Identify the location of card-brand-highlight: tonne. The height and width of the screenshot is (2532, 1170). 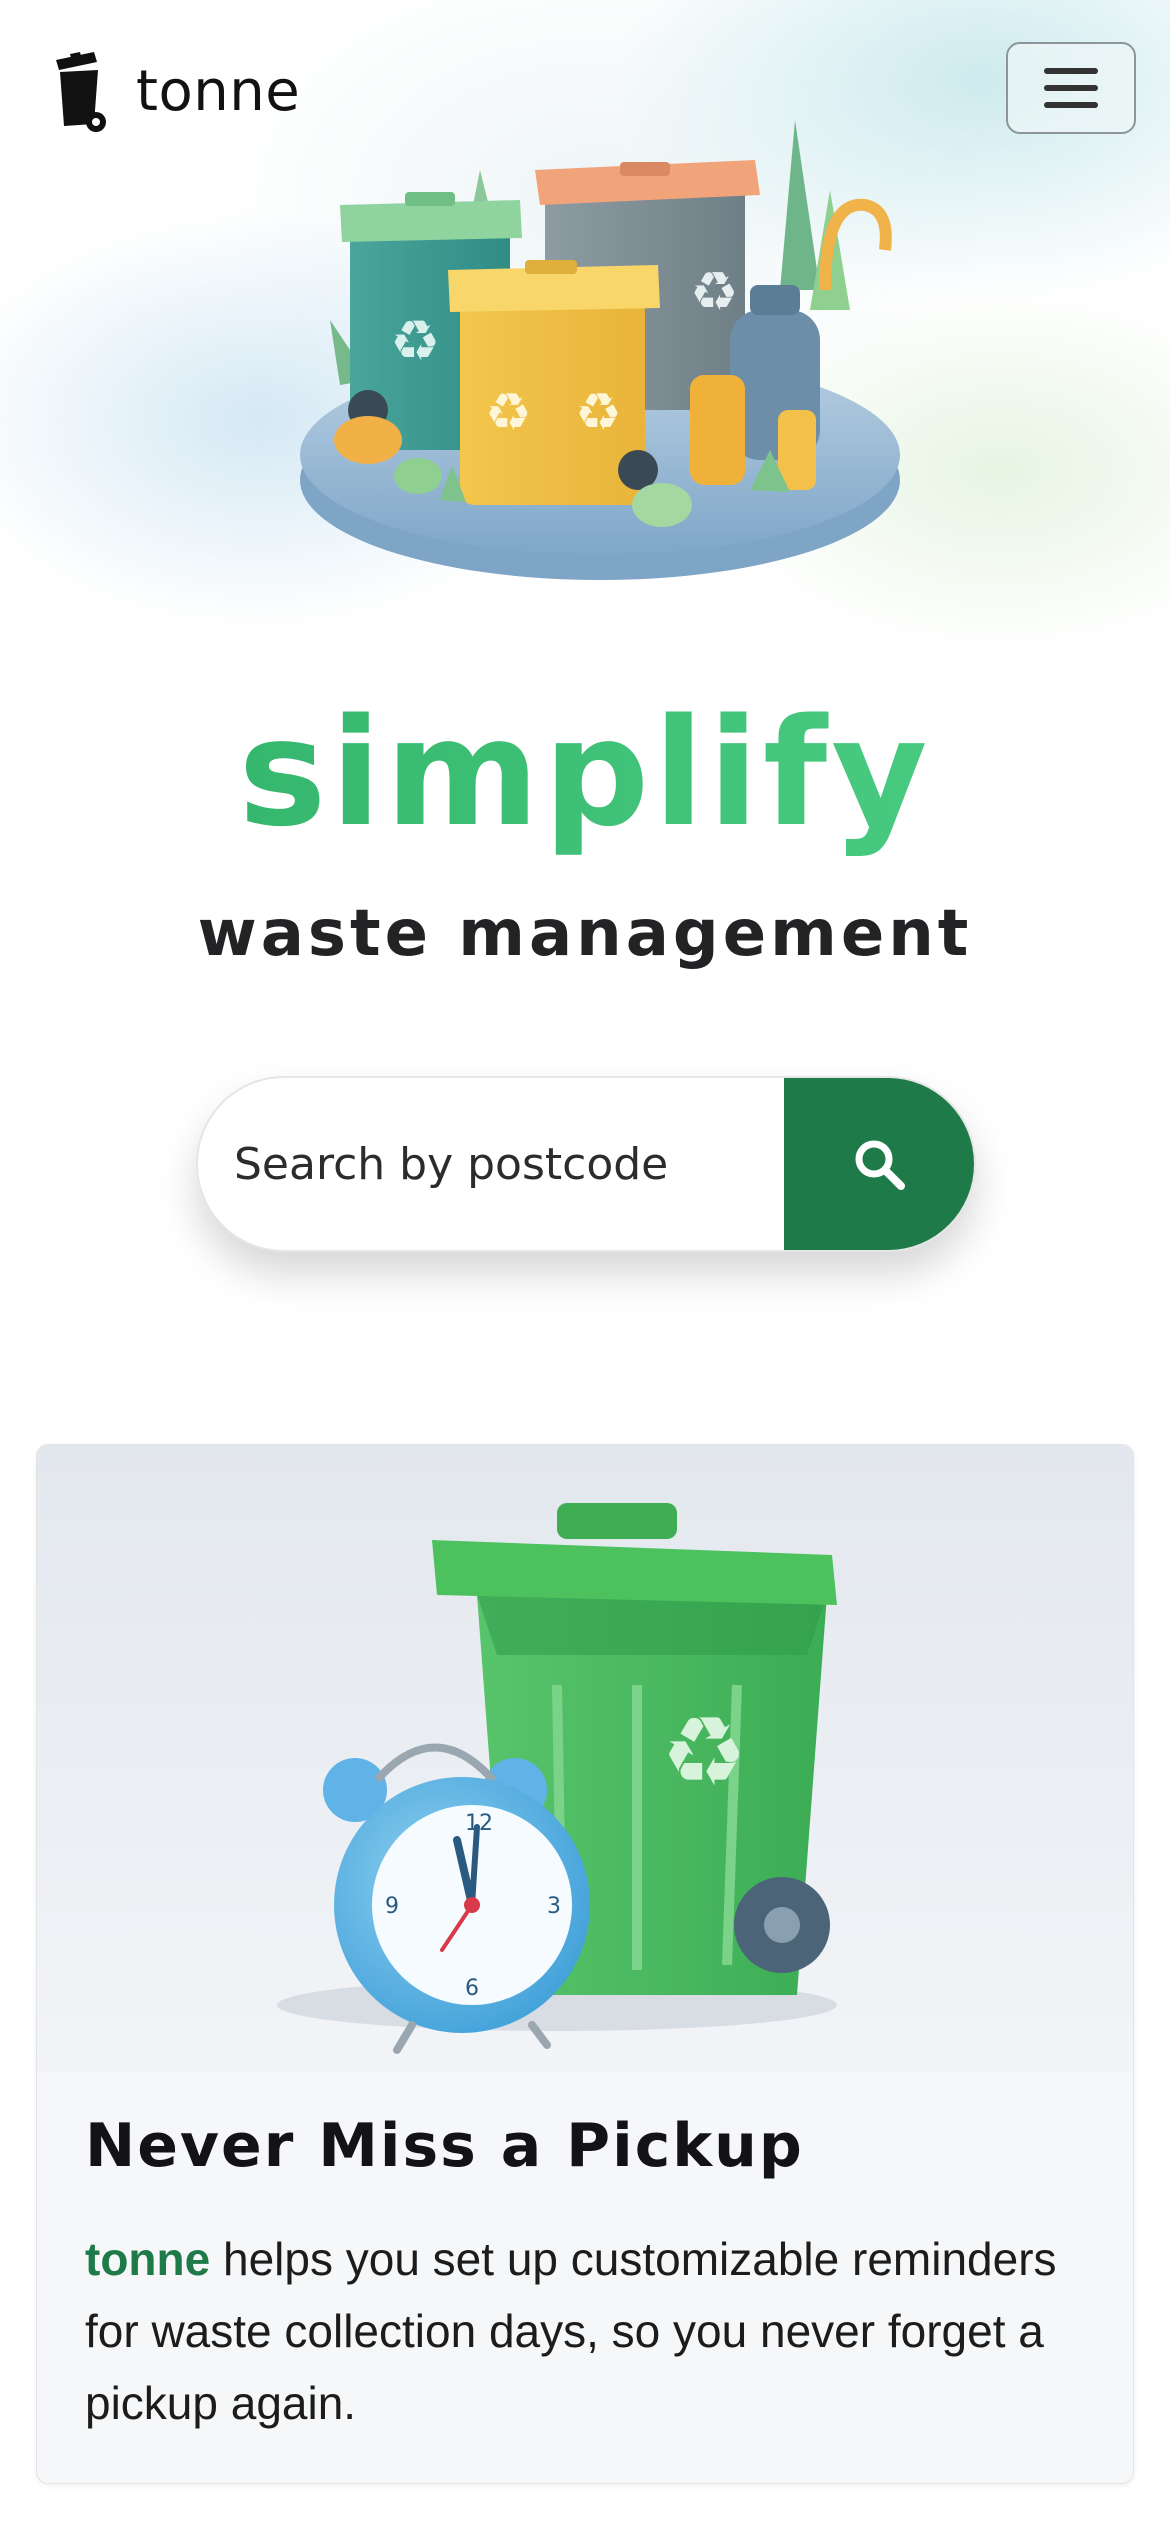
(148, 2259).